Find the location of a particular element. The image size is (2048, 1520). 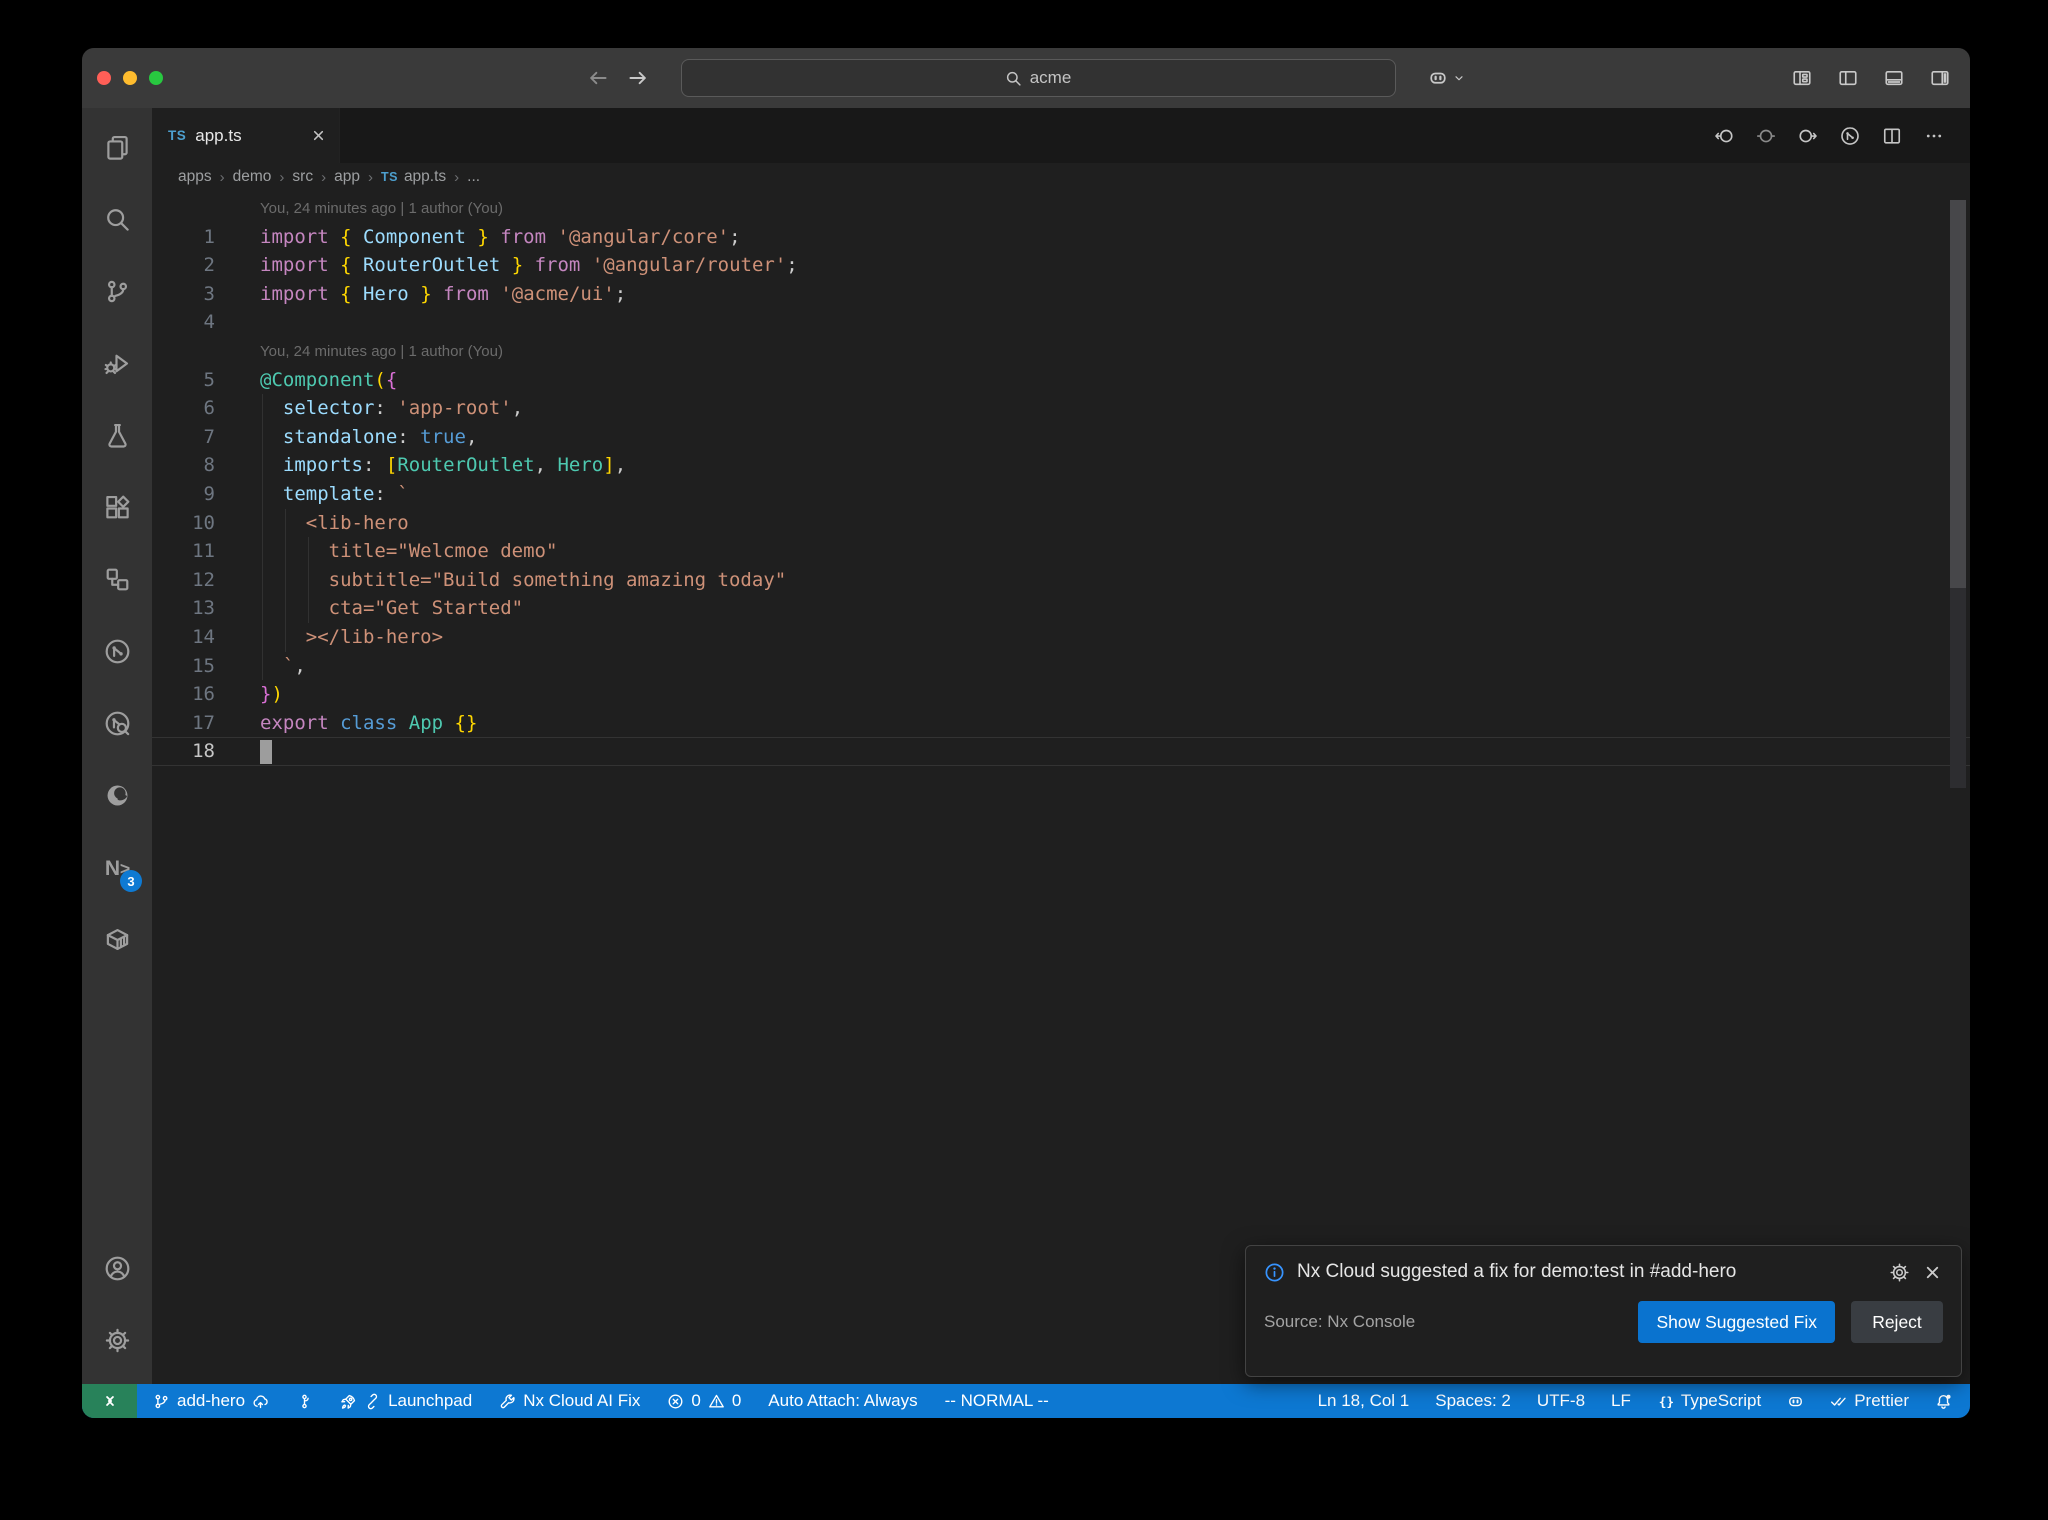

code-line-7: 7 standalone: true, is located at coordinates (1061, 437).